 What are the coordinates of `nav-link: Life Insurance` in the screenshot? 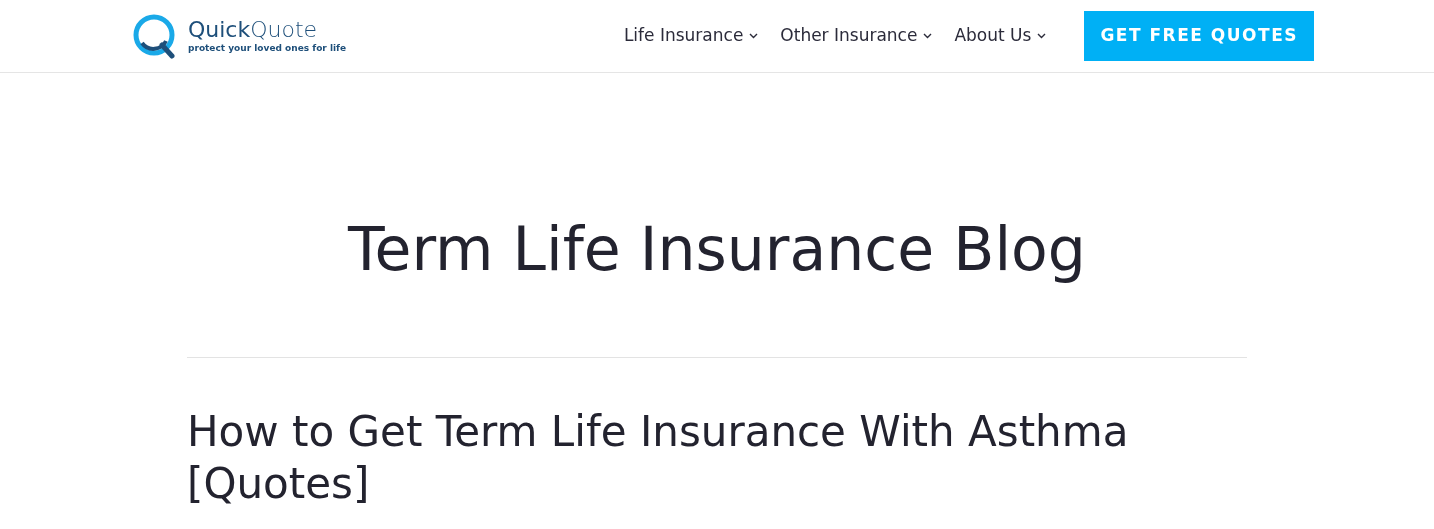 It's located at (691, 36).